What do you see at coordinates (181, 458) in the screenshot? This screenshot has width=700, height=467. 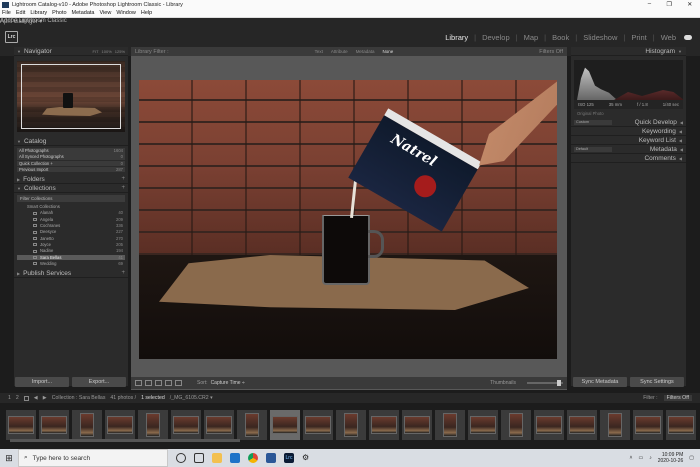 I see `cortana-icon` at bounding box center [181, 458].